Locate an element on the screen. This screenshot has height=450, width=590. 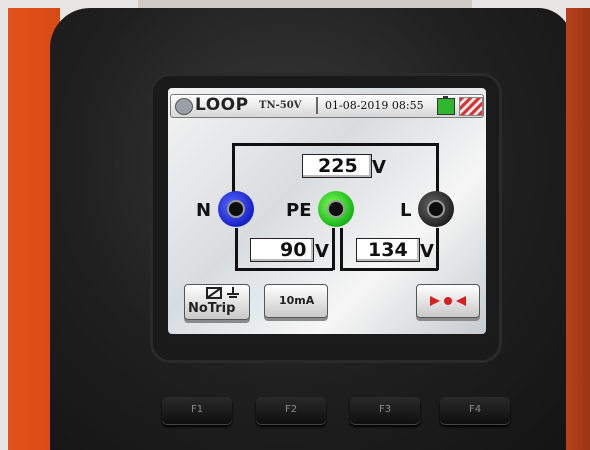
f2-key: F2 is located at coordinates (291, 411).